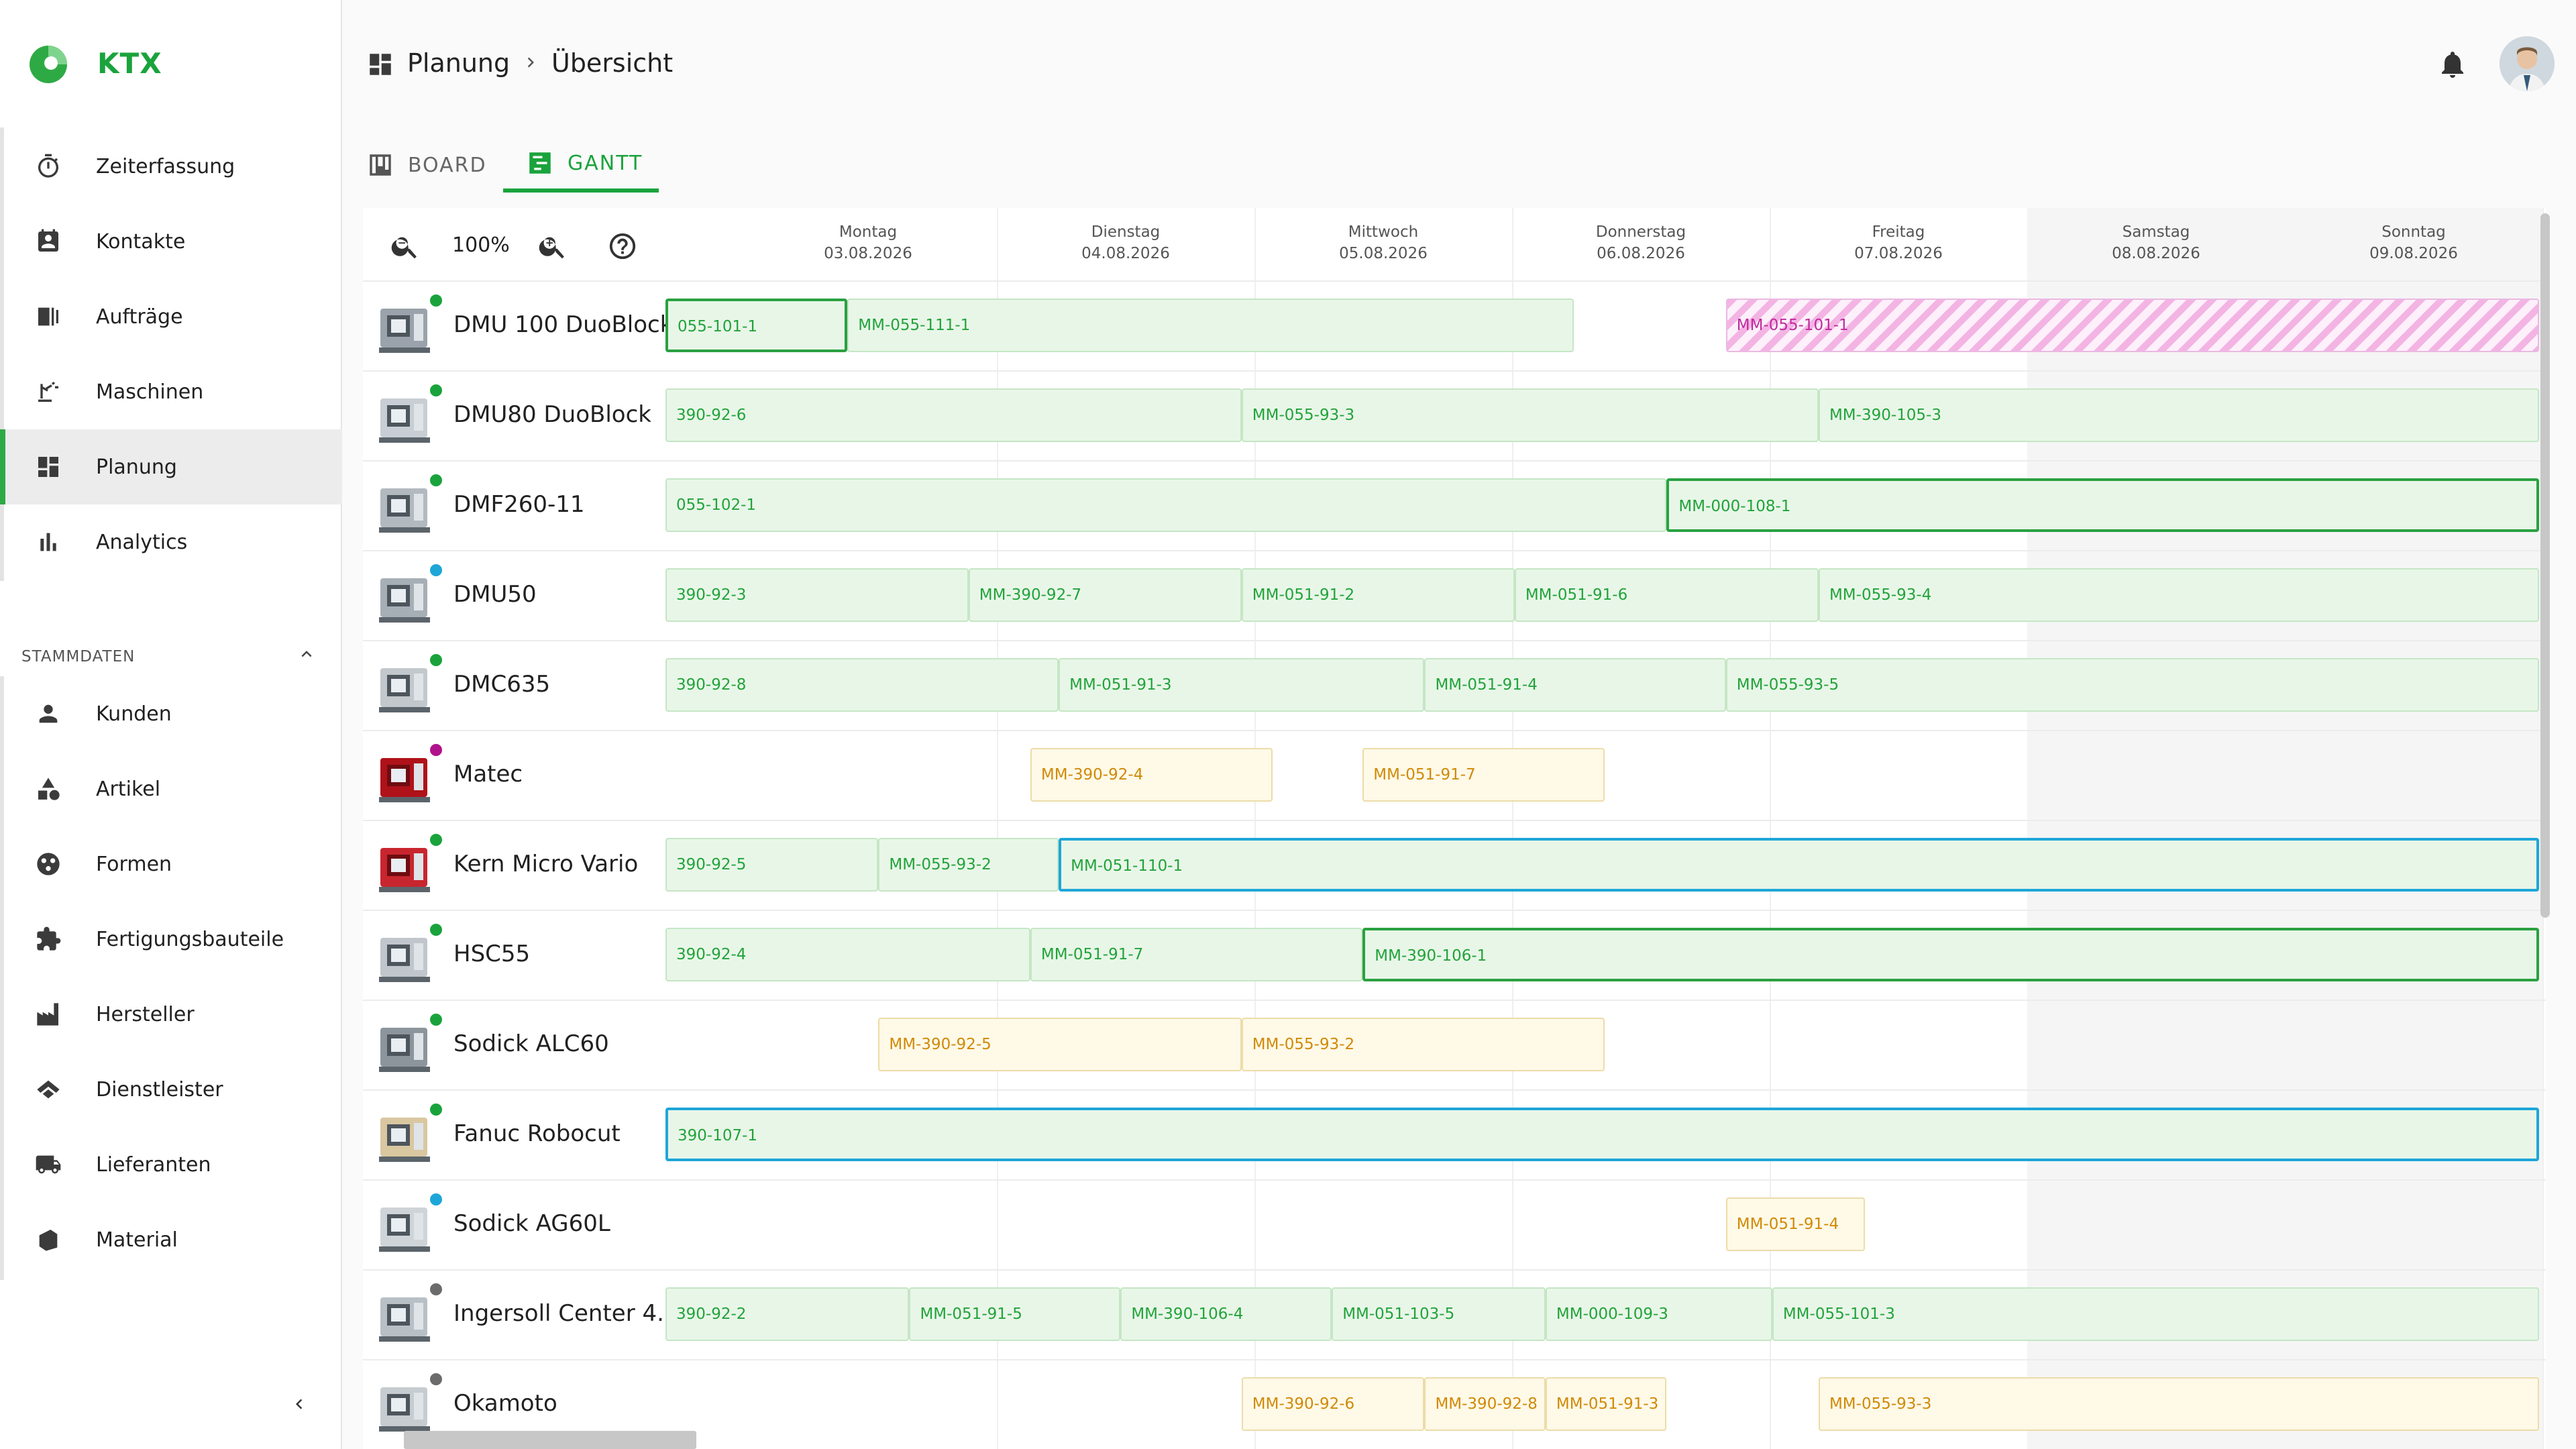 Image resolution: width=2576 pixels, height=1449 pixels. What do you see at coordinates (2155, 1314) in the screenshot?
I see `task-bar: MM-055-101-3` at bounding box center [2155, 1314].